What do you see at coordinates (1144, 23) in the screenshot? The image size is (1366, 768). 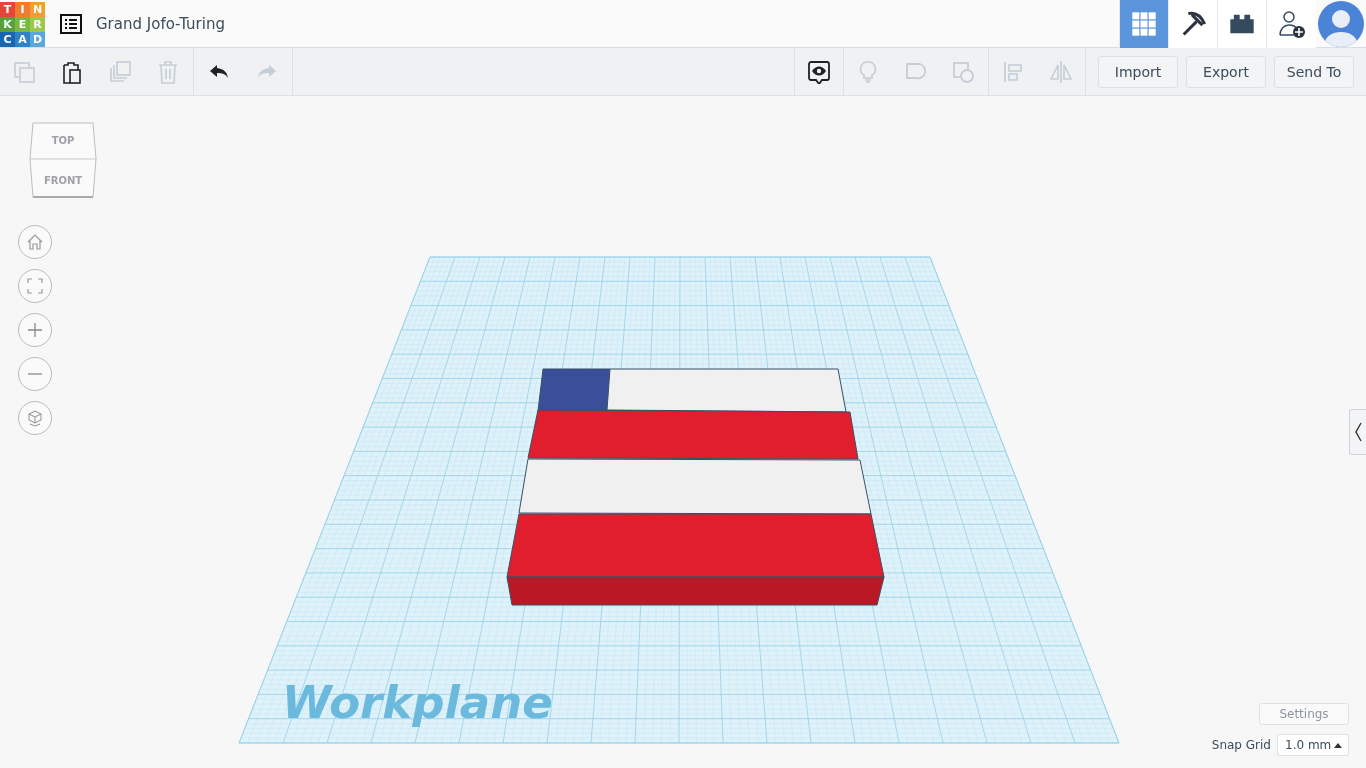 I see `grid-icon` at bounding box center [1144, 23].